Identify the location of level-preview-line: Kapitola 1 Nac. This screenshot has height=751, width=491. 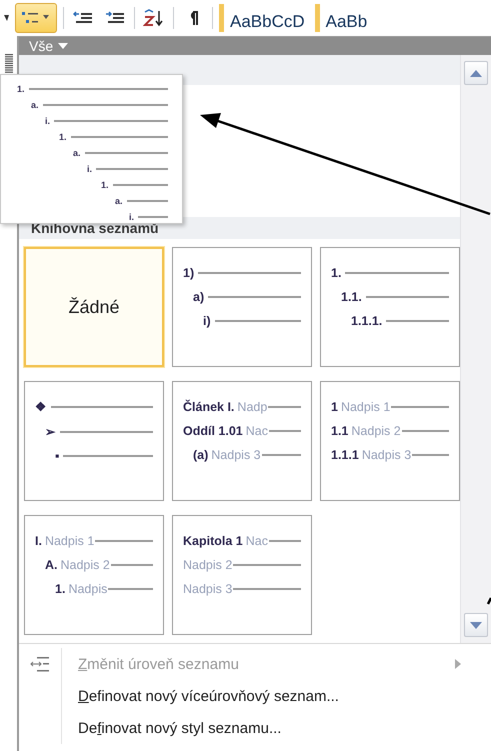
(242, 541).